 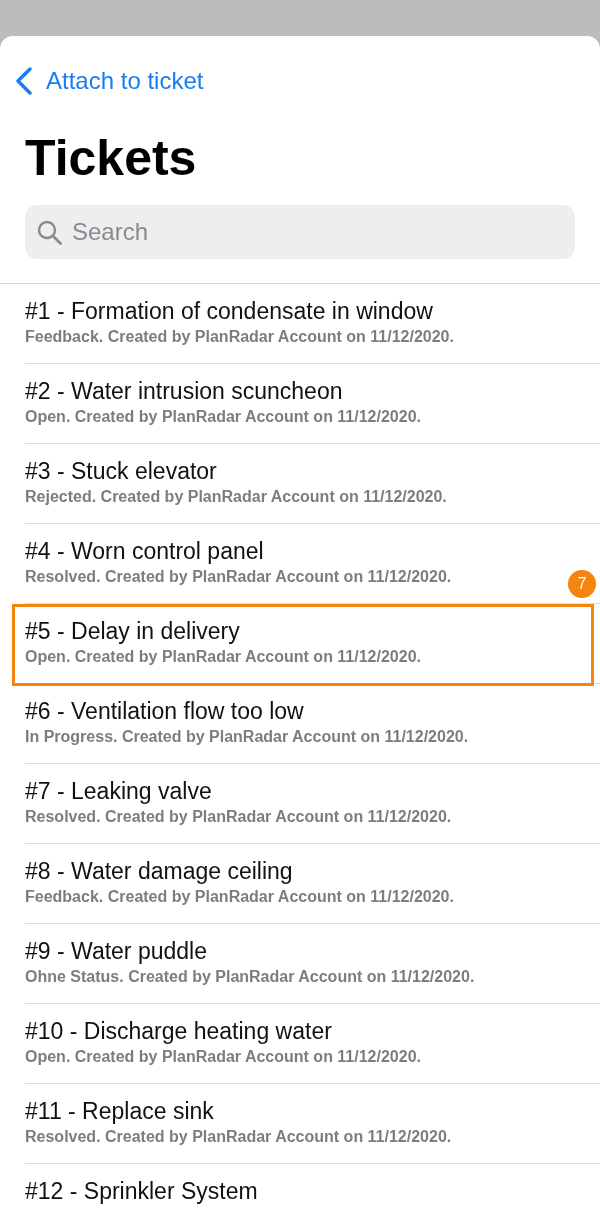 I want to click on ticket-title: #3 - Stuck elevator, so click(x=121, y=471).